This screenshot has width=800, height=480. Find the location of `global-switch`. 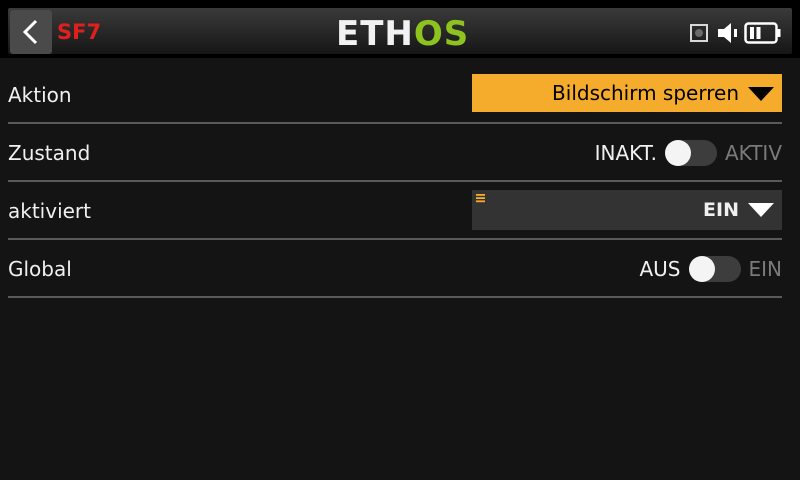

global-switch is located at coordinates (714, 269).